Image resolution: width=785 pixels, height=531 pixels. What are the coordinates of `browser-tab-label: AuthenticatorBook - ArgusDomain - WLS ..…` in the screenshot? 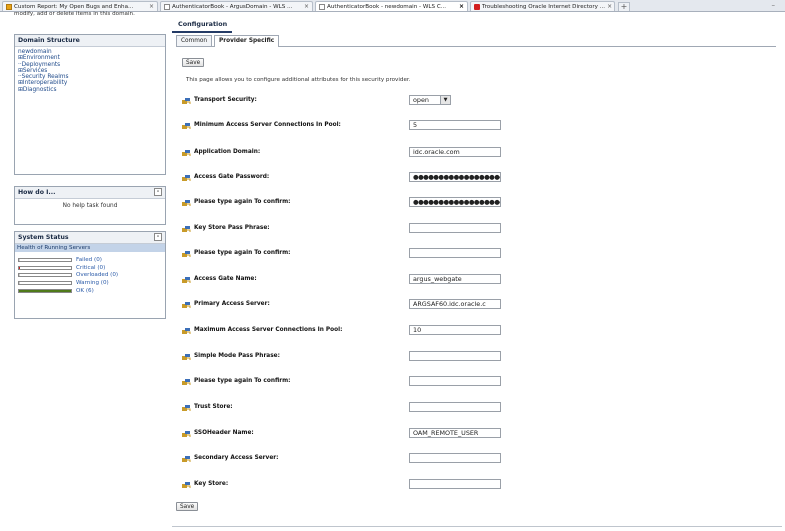 It's located at (232, 6).